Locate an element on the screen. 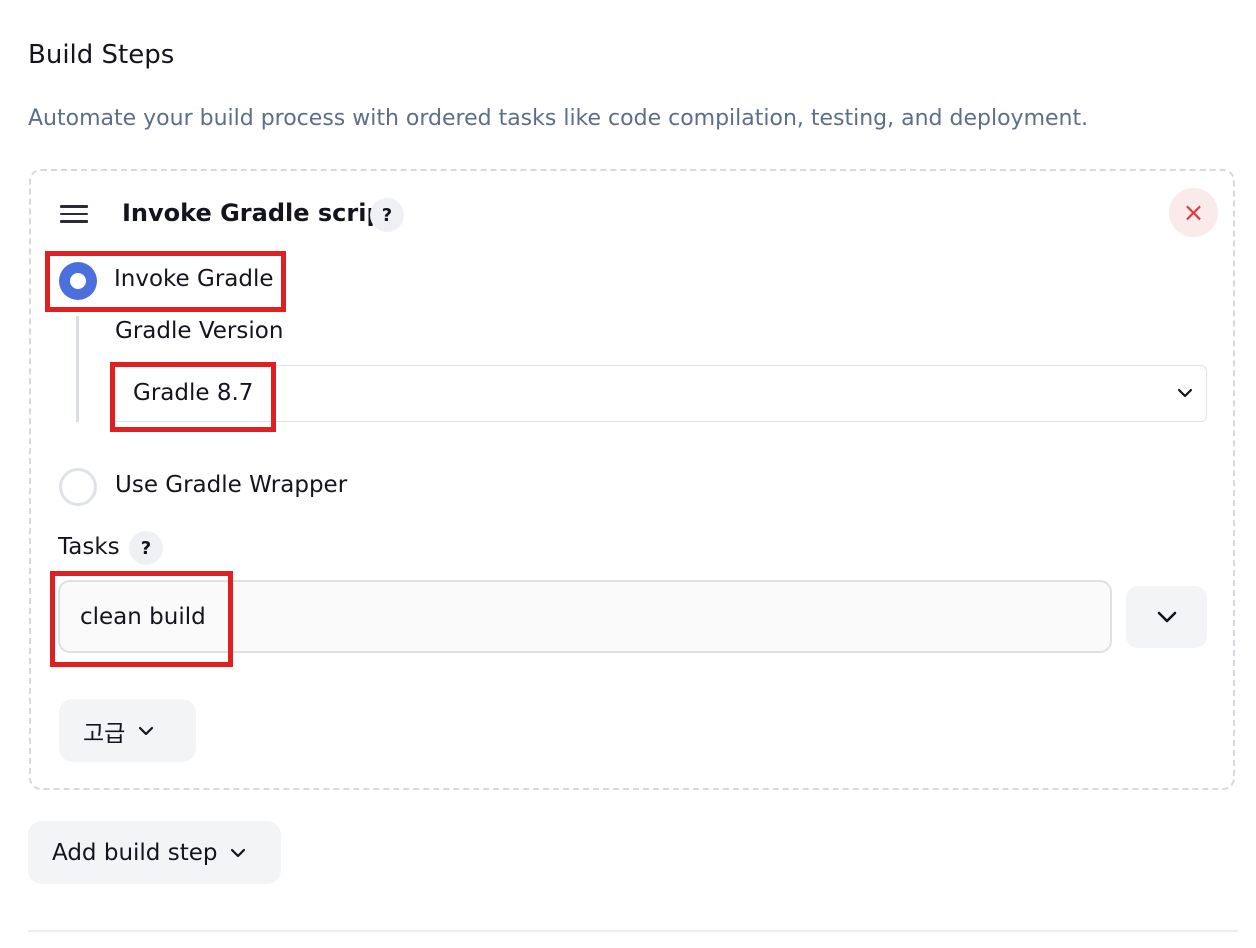  section-divider is located at coordinates (633, 931).